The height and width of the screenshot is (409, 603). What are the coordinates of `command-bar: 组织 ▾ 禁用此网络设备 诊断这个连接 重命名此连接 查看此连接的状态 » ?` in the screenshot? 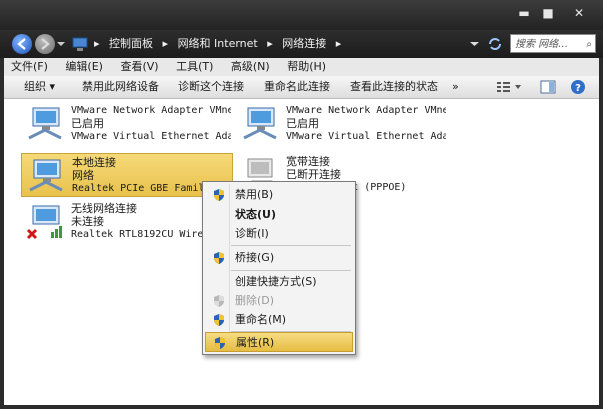 It's located at (301, 87).